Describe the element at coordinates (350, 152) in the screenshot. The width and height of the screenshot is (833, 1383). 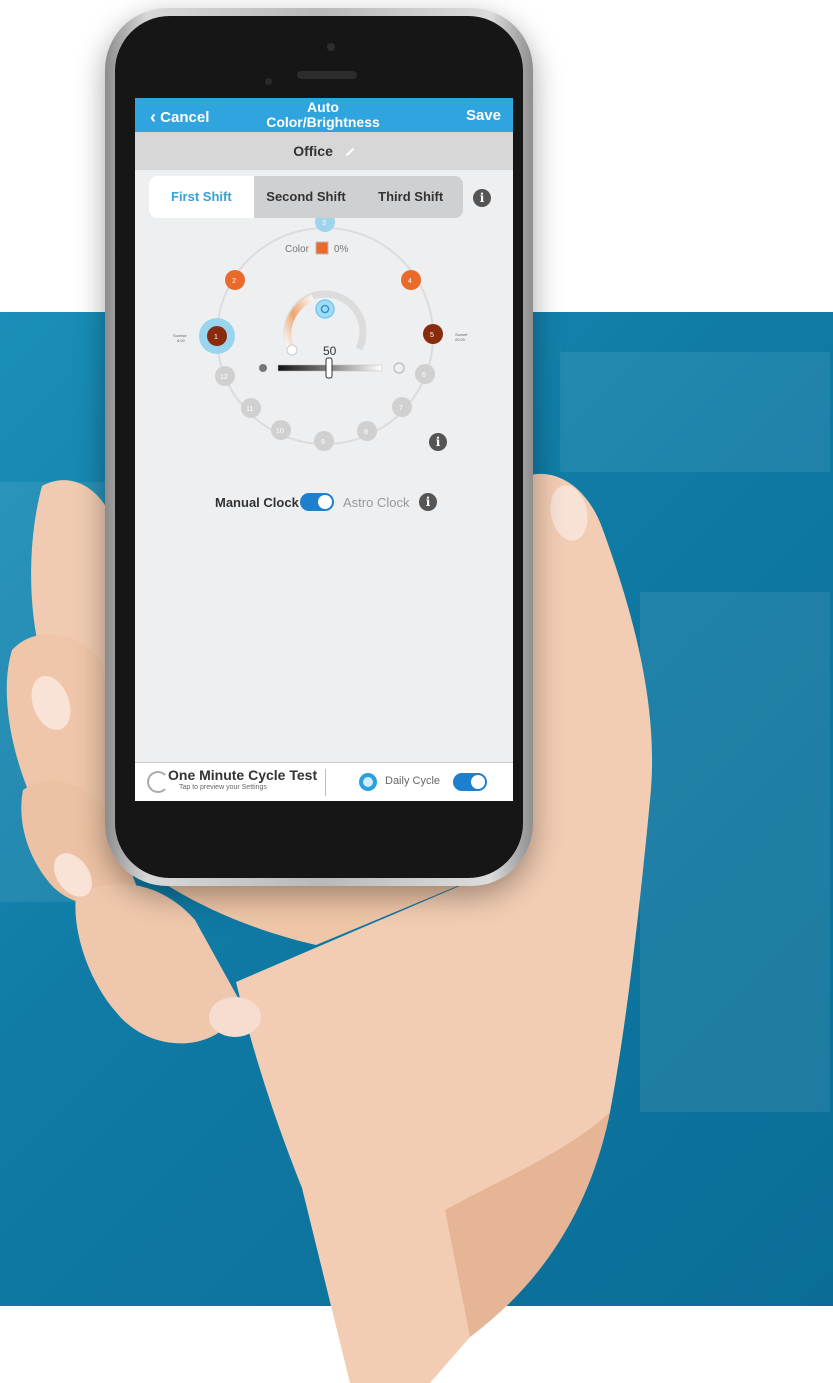
I see `pencil-edit-icon` at that location.